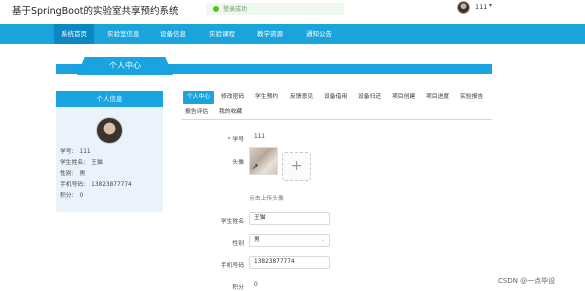  Describe the element at coordinates (336, 119) in the screenshot. I see `tabs-divider` at that location.